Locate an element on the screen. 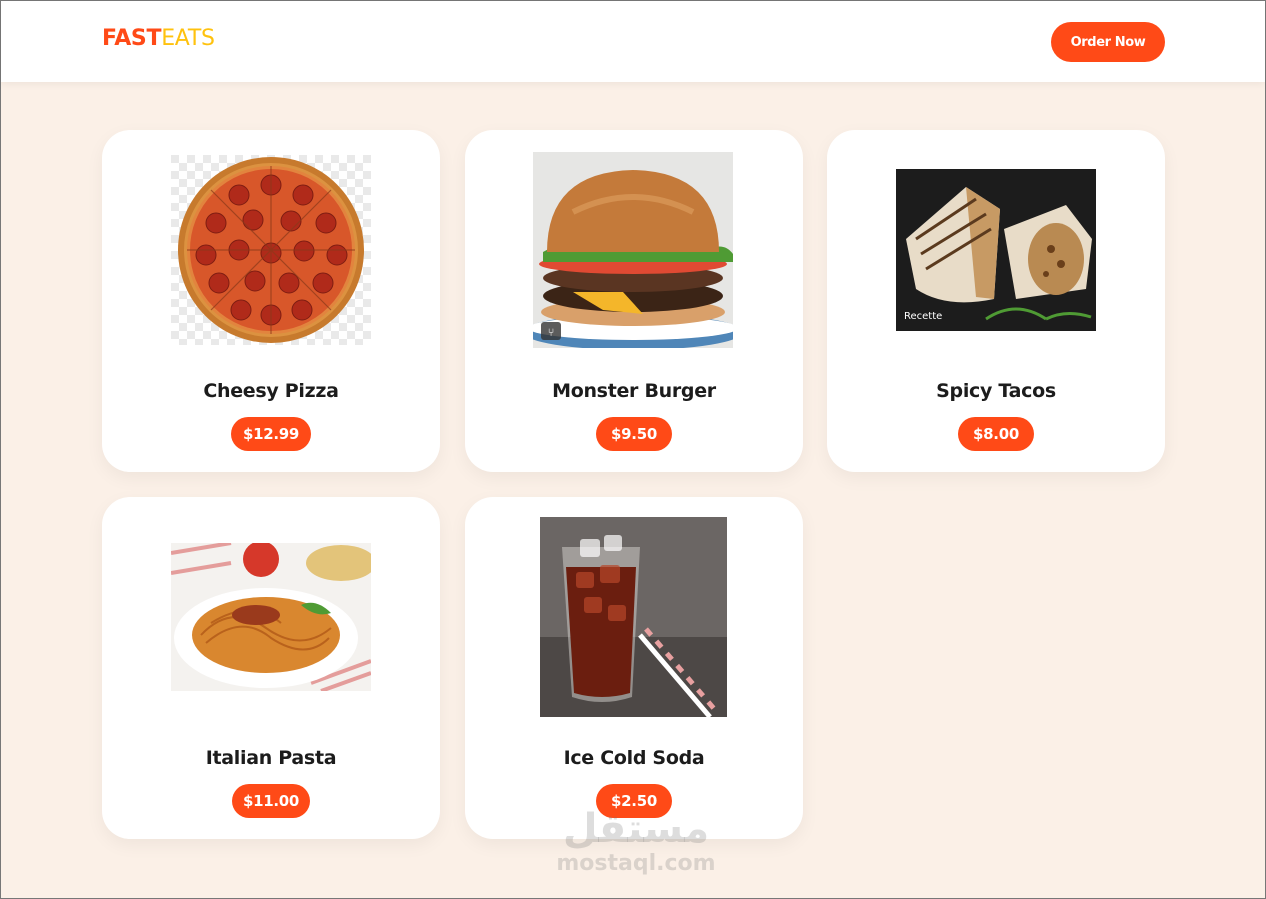 The height and width of the screenshot is (899, 1266). menu-card-pizza: Cheesy Pizza $12.99 is located at coordinates (271, 301).